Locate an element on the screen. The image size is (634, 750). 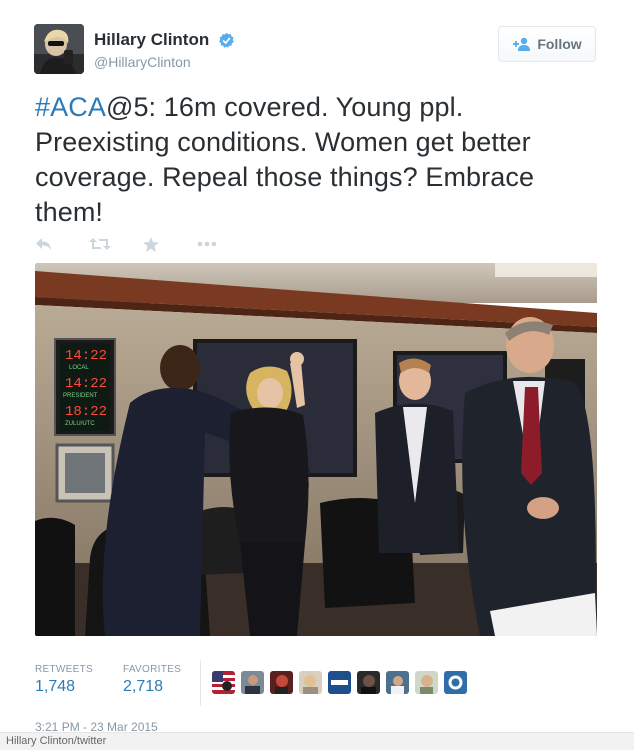
user-avatar is located at coordinates (59, 49).